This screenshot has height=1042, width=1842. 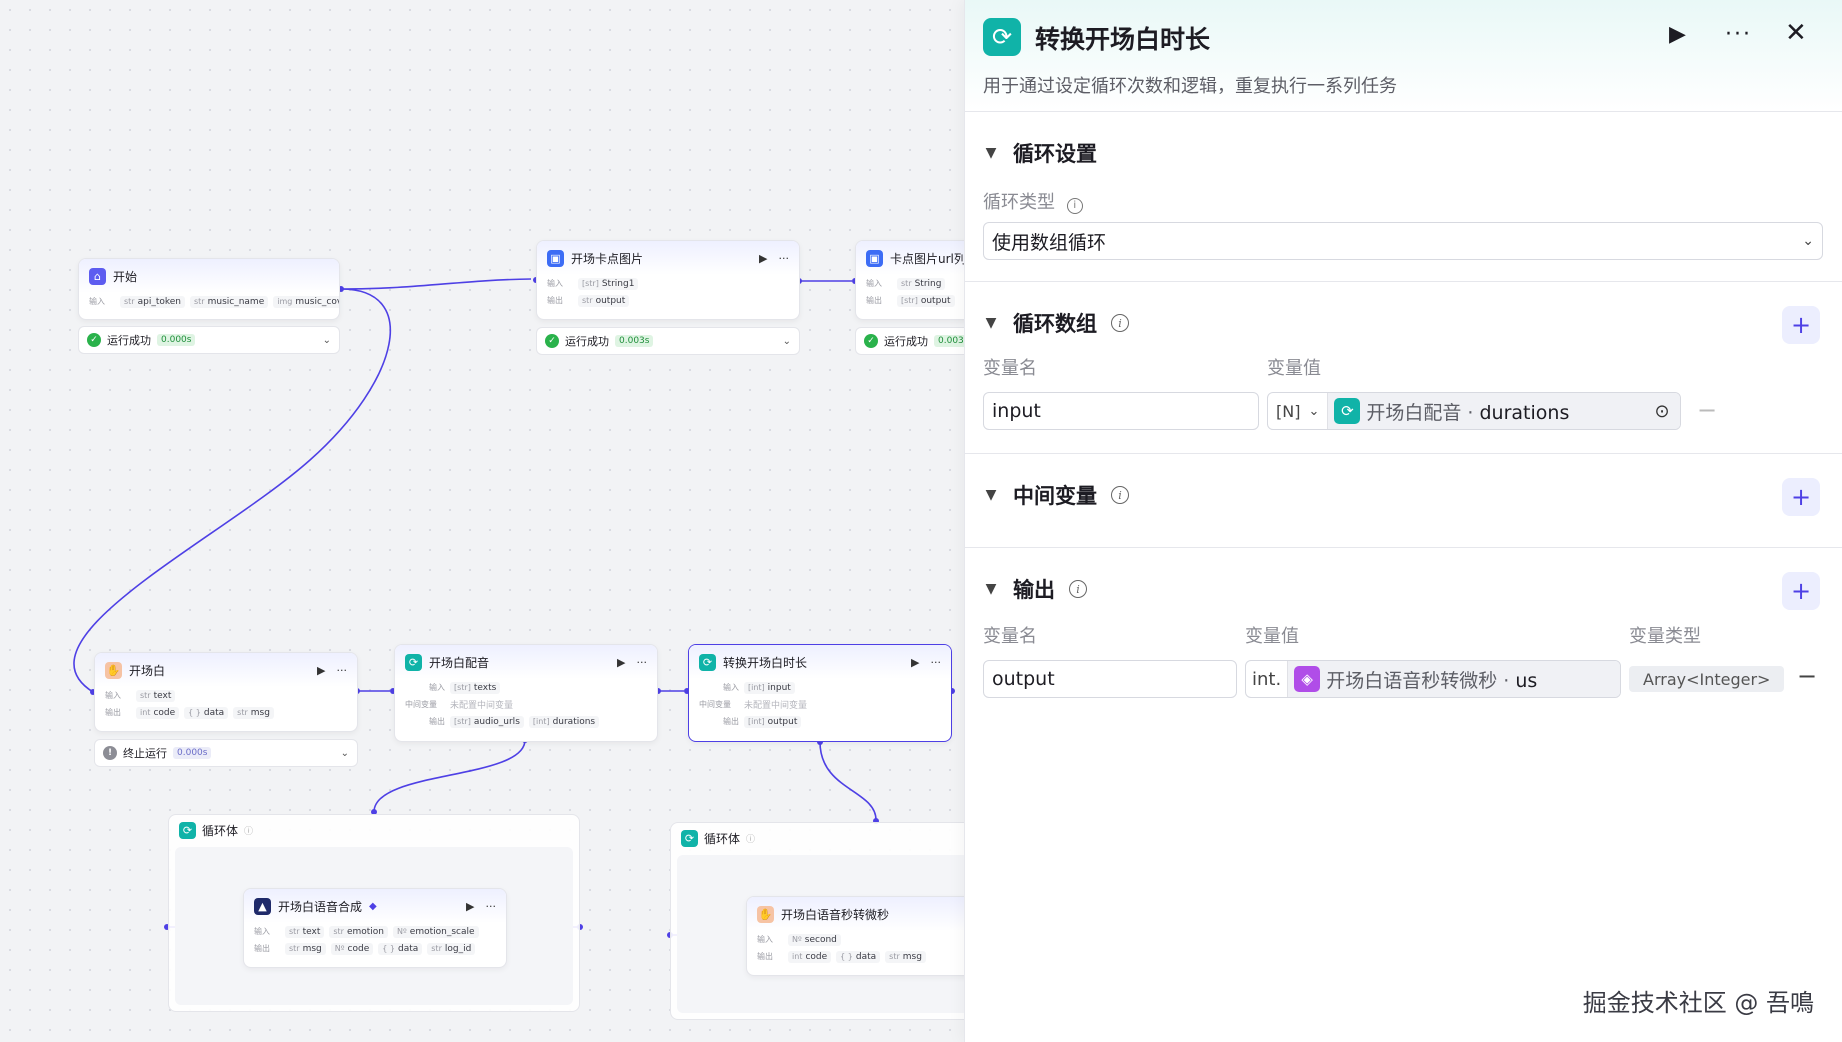 What do you see at coordinates (436, 284) in the screenshot?
I see `edge-start-kaichang` at bounding box center [436, 284].